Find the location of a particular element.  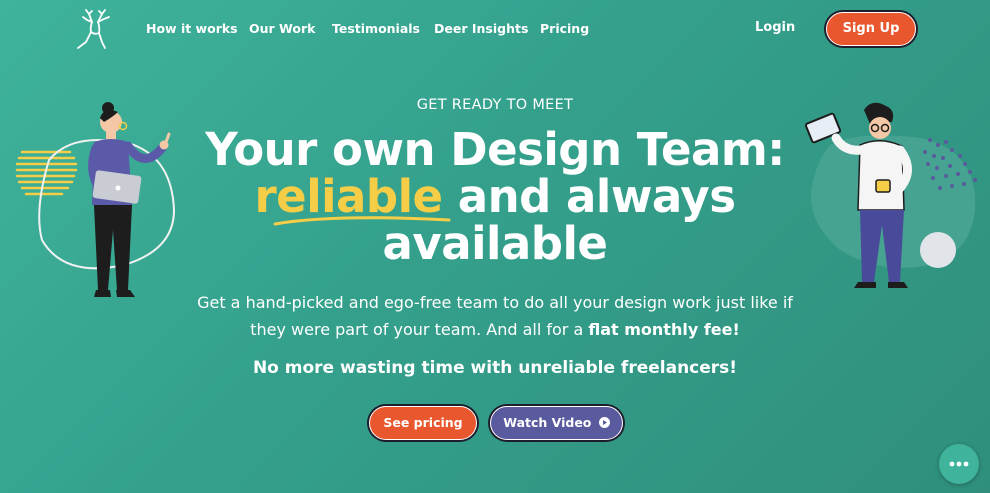

headline-line-2: reliable and always is located at coordinates (495, 196).